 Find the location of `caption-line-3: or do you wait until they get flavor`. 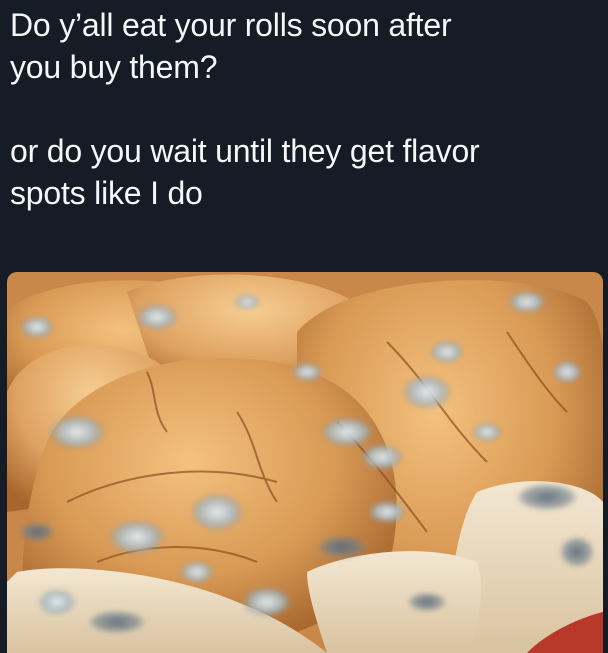

caption-line-3: or do you wait until they get flavor is located at coordinates (245, 151).